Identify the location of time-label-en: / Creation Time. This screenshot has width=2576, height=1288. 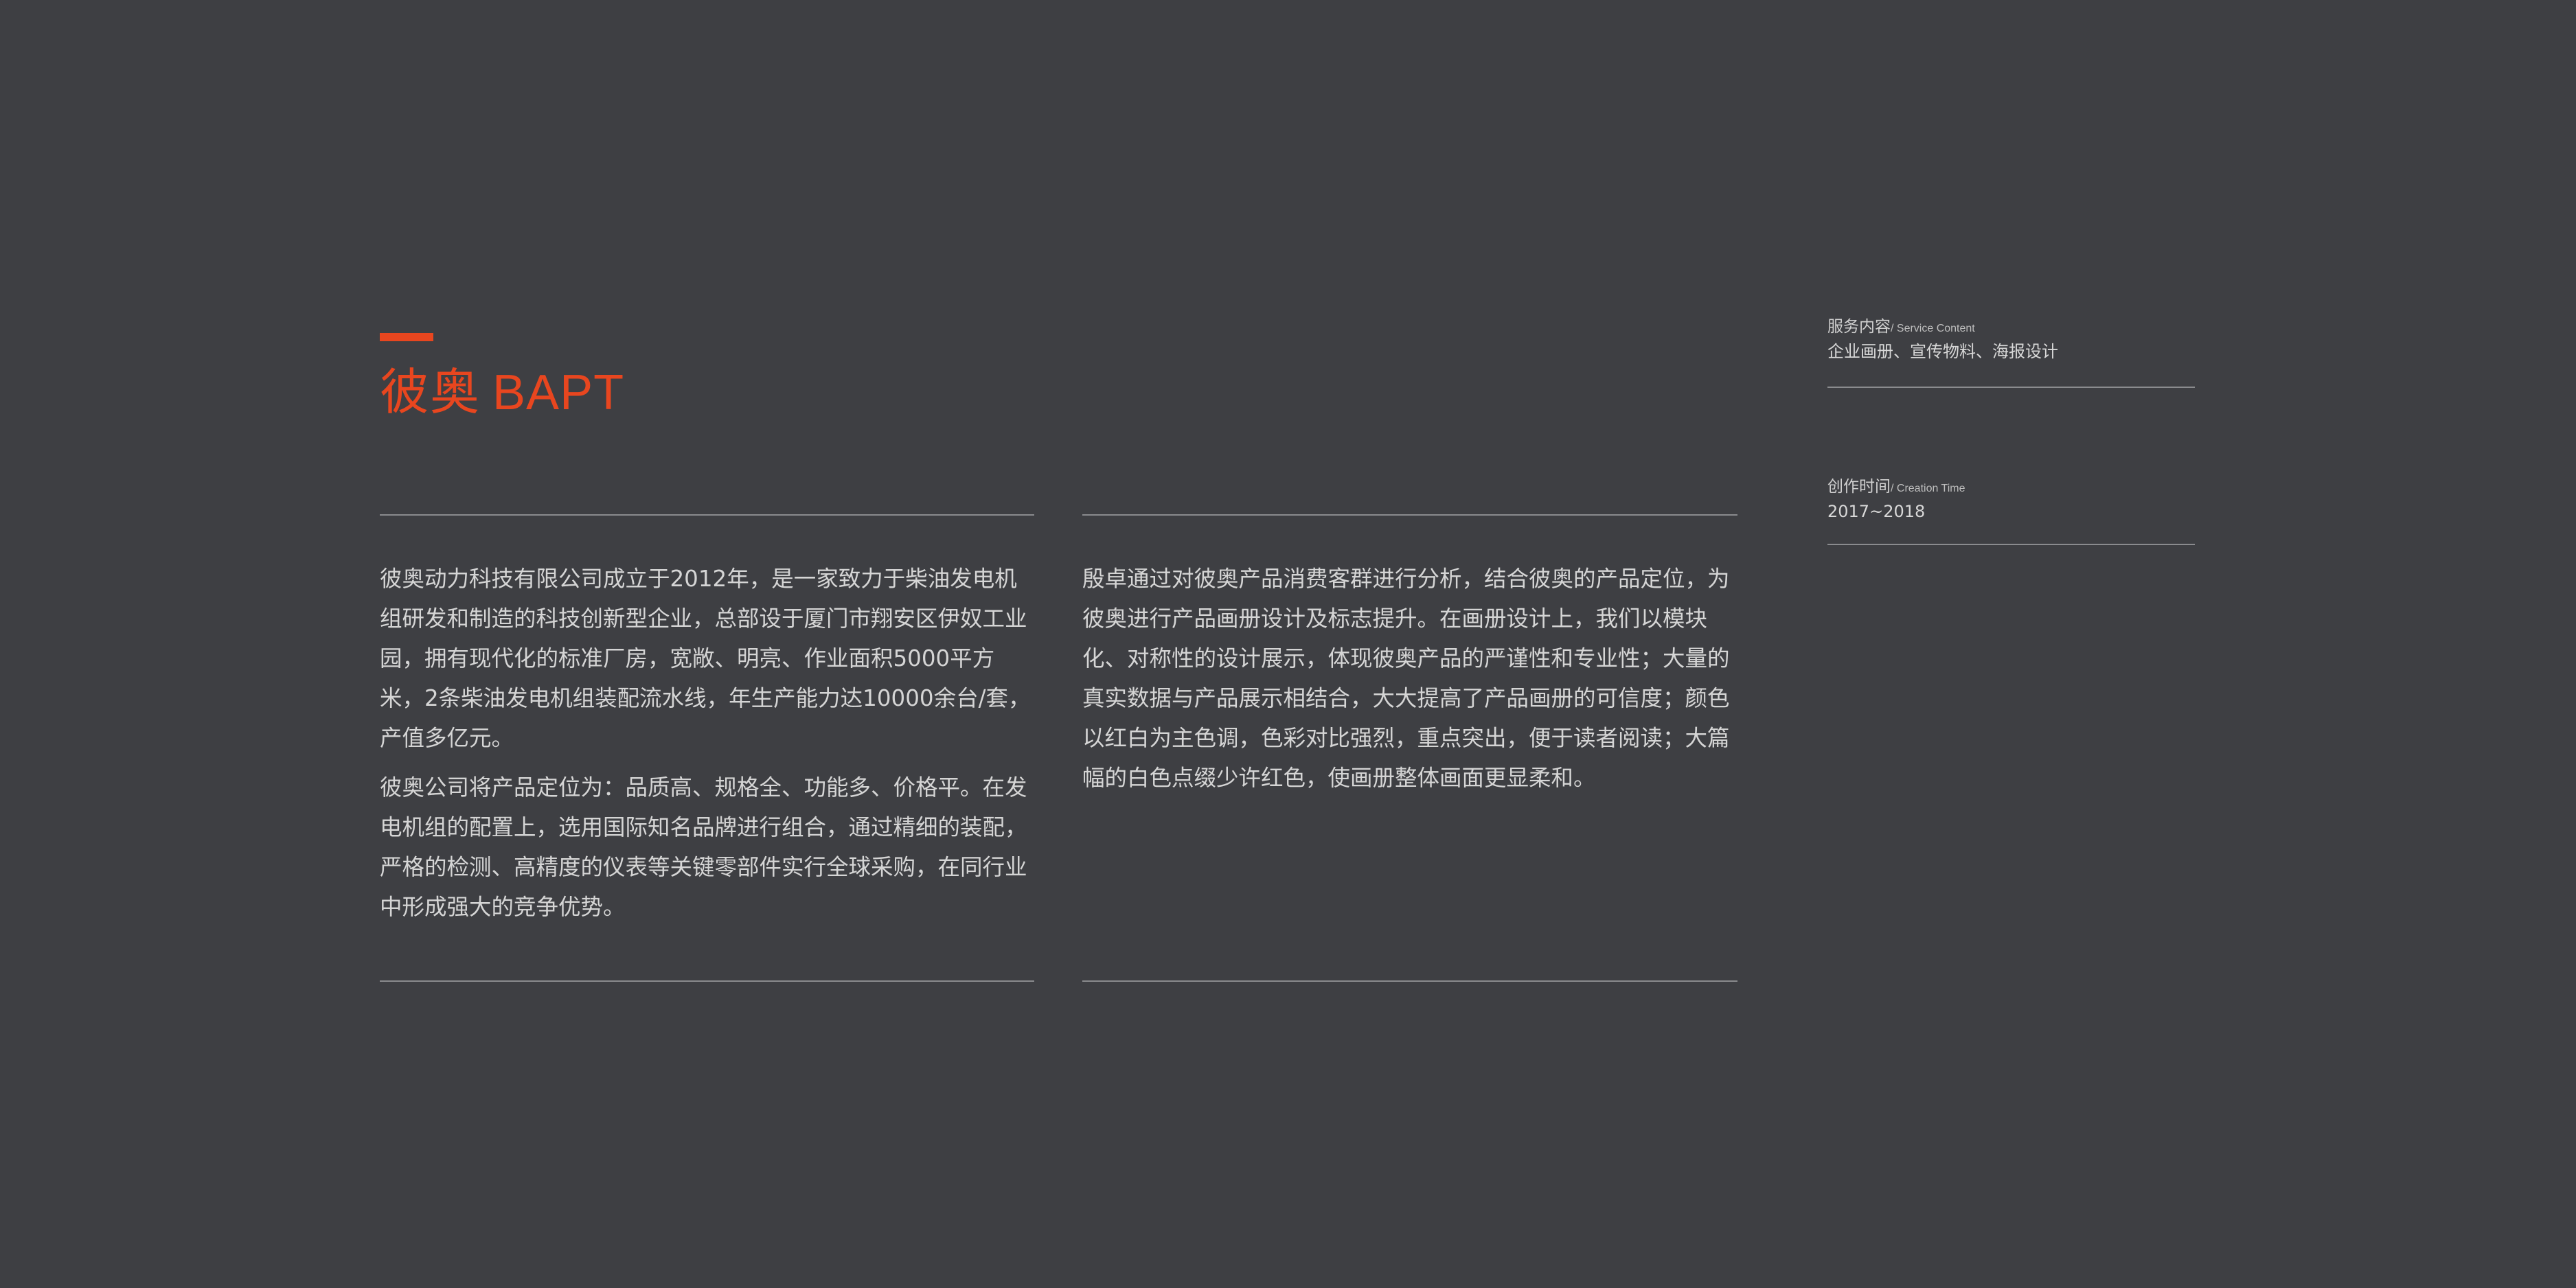
(1928, 488).